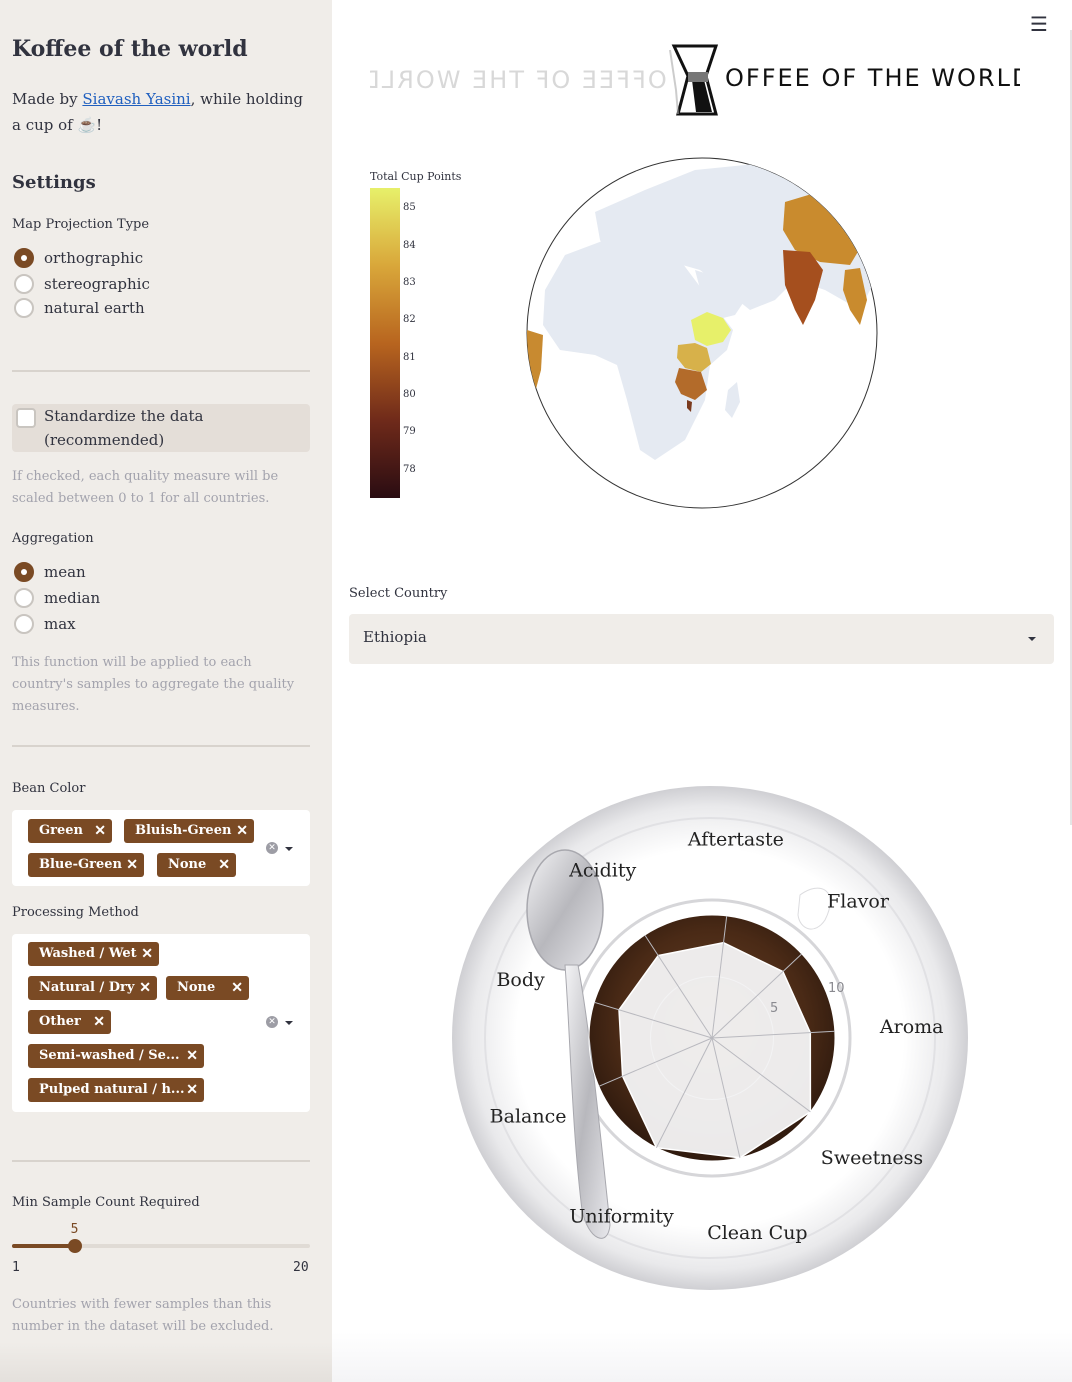 Image resolution: width=1072 pixels, height=1382 pixels. I want to click on colorbar-tick: 85, so click(409, 207).